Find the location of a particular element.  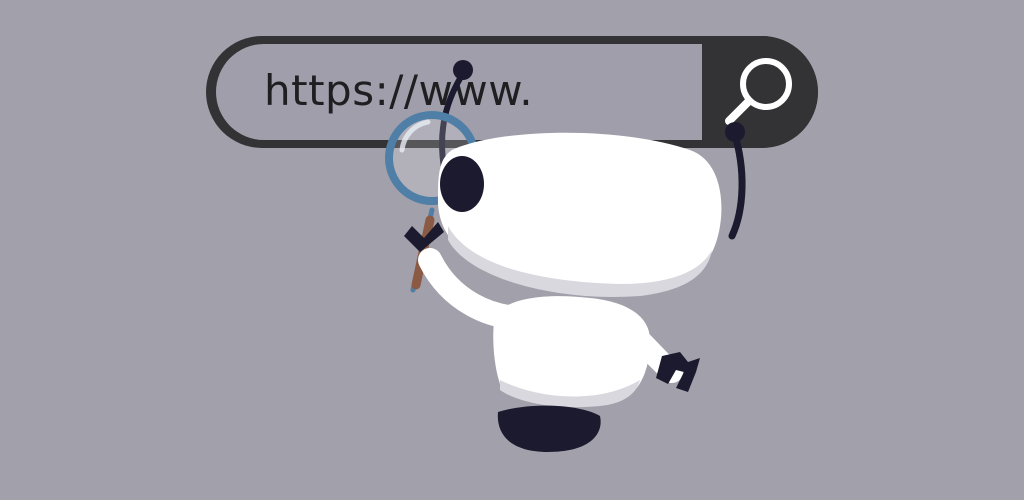

robot-base is located at coordinates (549, 428).